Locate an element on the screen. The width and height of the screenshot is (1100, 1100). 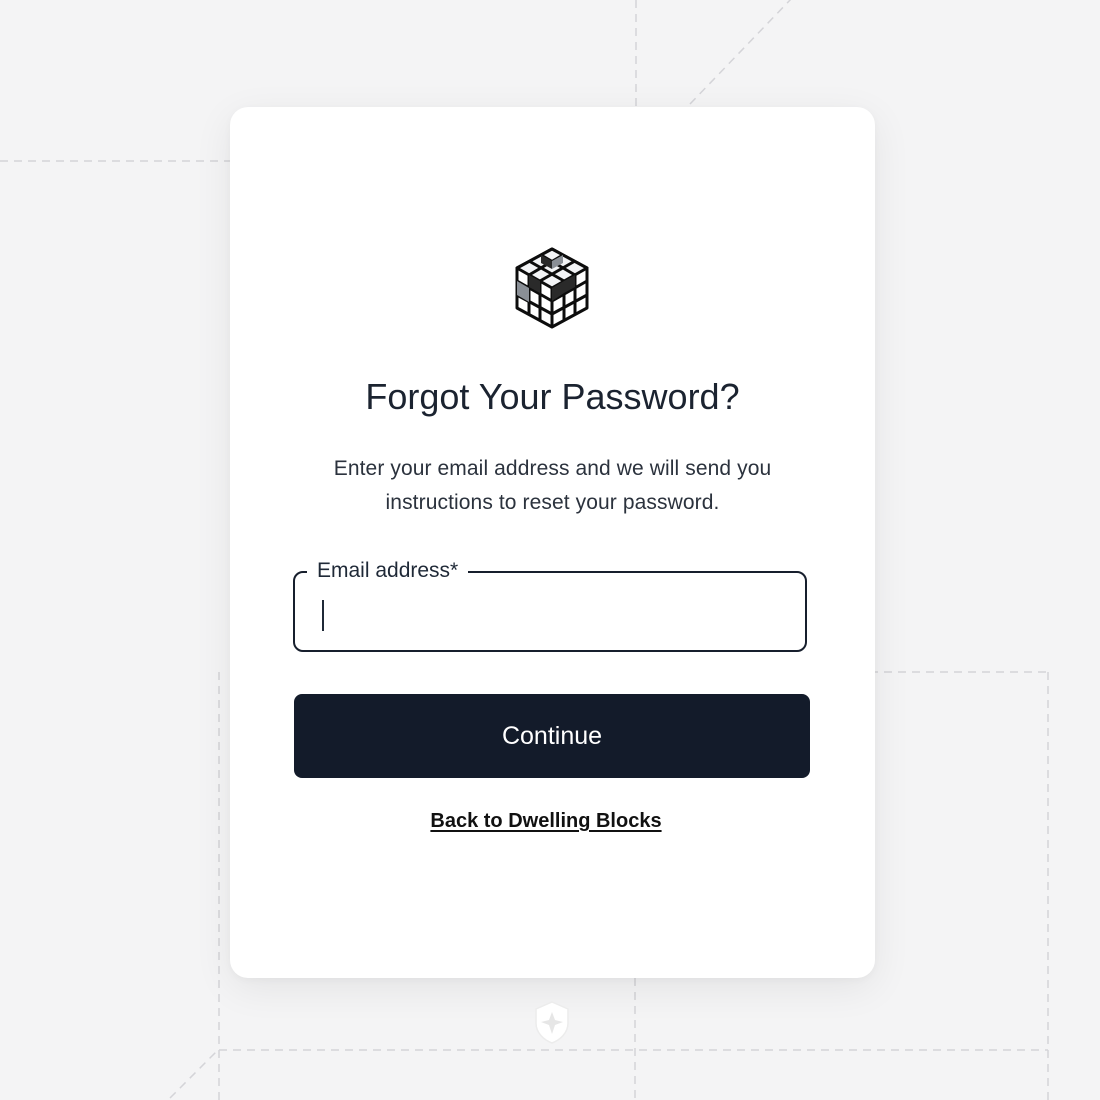
shield-icon is located at coordinates (552, 1022).